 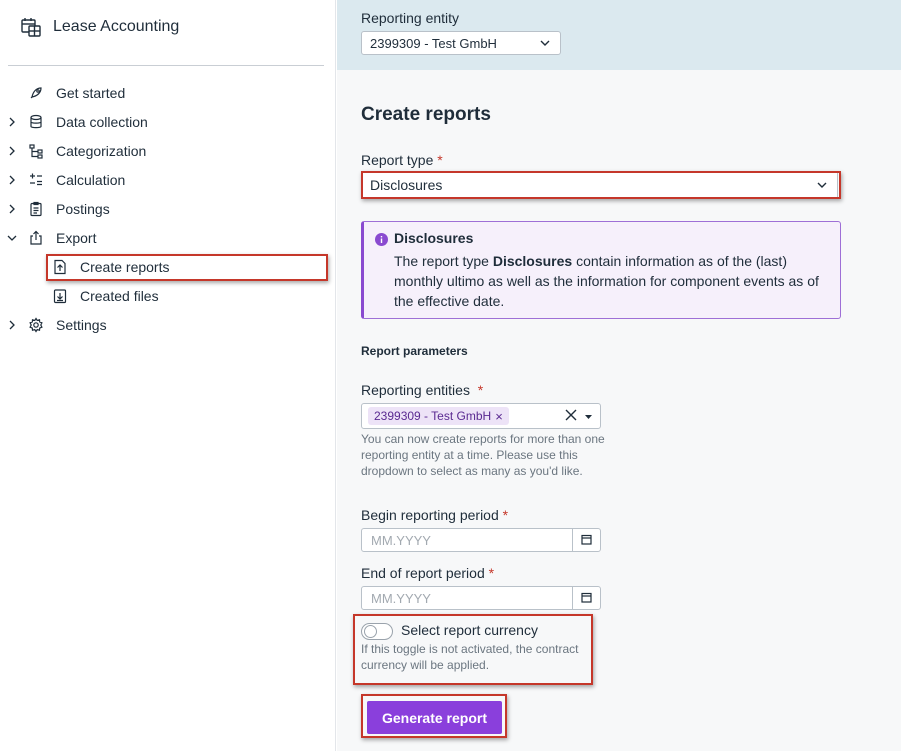 I want to click on sidebar-item-label: Settings, so click(x=81, y=325).